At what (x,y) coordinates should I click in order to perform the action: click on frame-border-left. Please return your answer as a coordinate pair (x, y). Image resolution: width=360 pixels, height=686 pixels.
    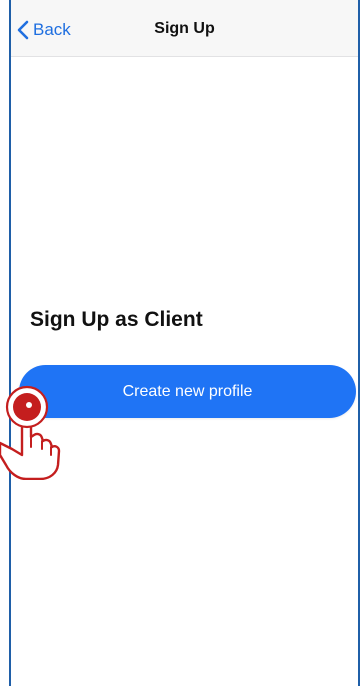
    Looking at the image, I should click on (10, 343).